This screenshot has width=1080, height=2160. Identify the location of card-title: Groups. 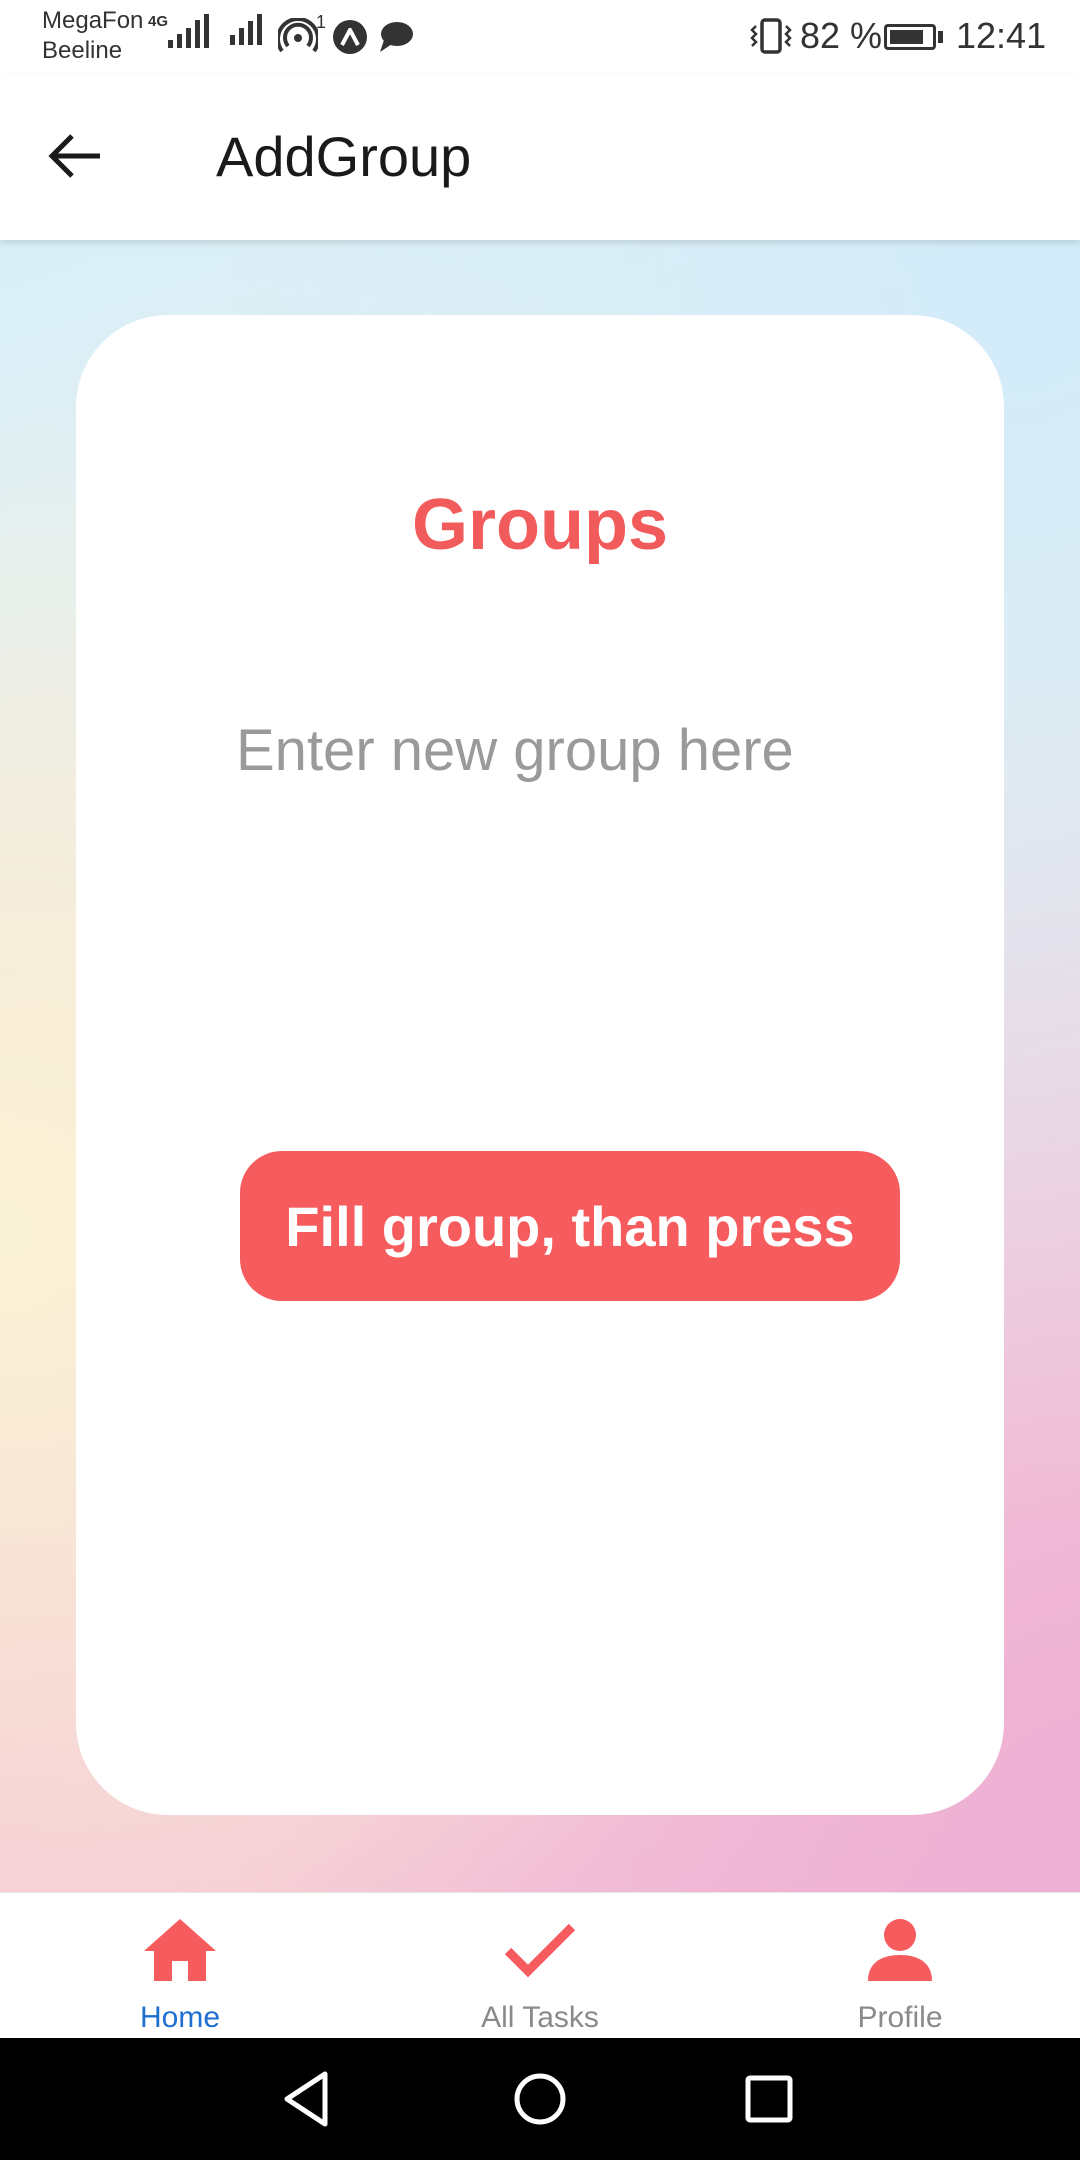
(539, 525).